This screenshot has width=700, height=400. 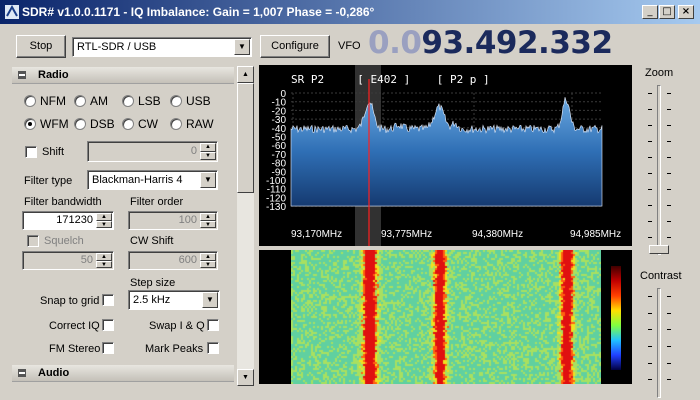 I want to click on cw-shift-input: 600 ▲ ▼, so click(x=173, y=260).